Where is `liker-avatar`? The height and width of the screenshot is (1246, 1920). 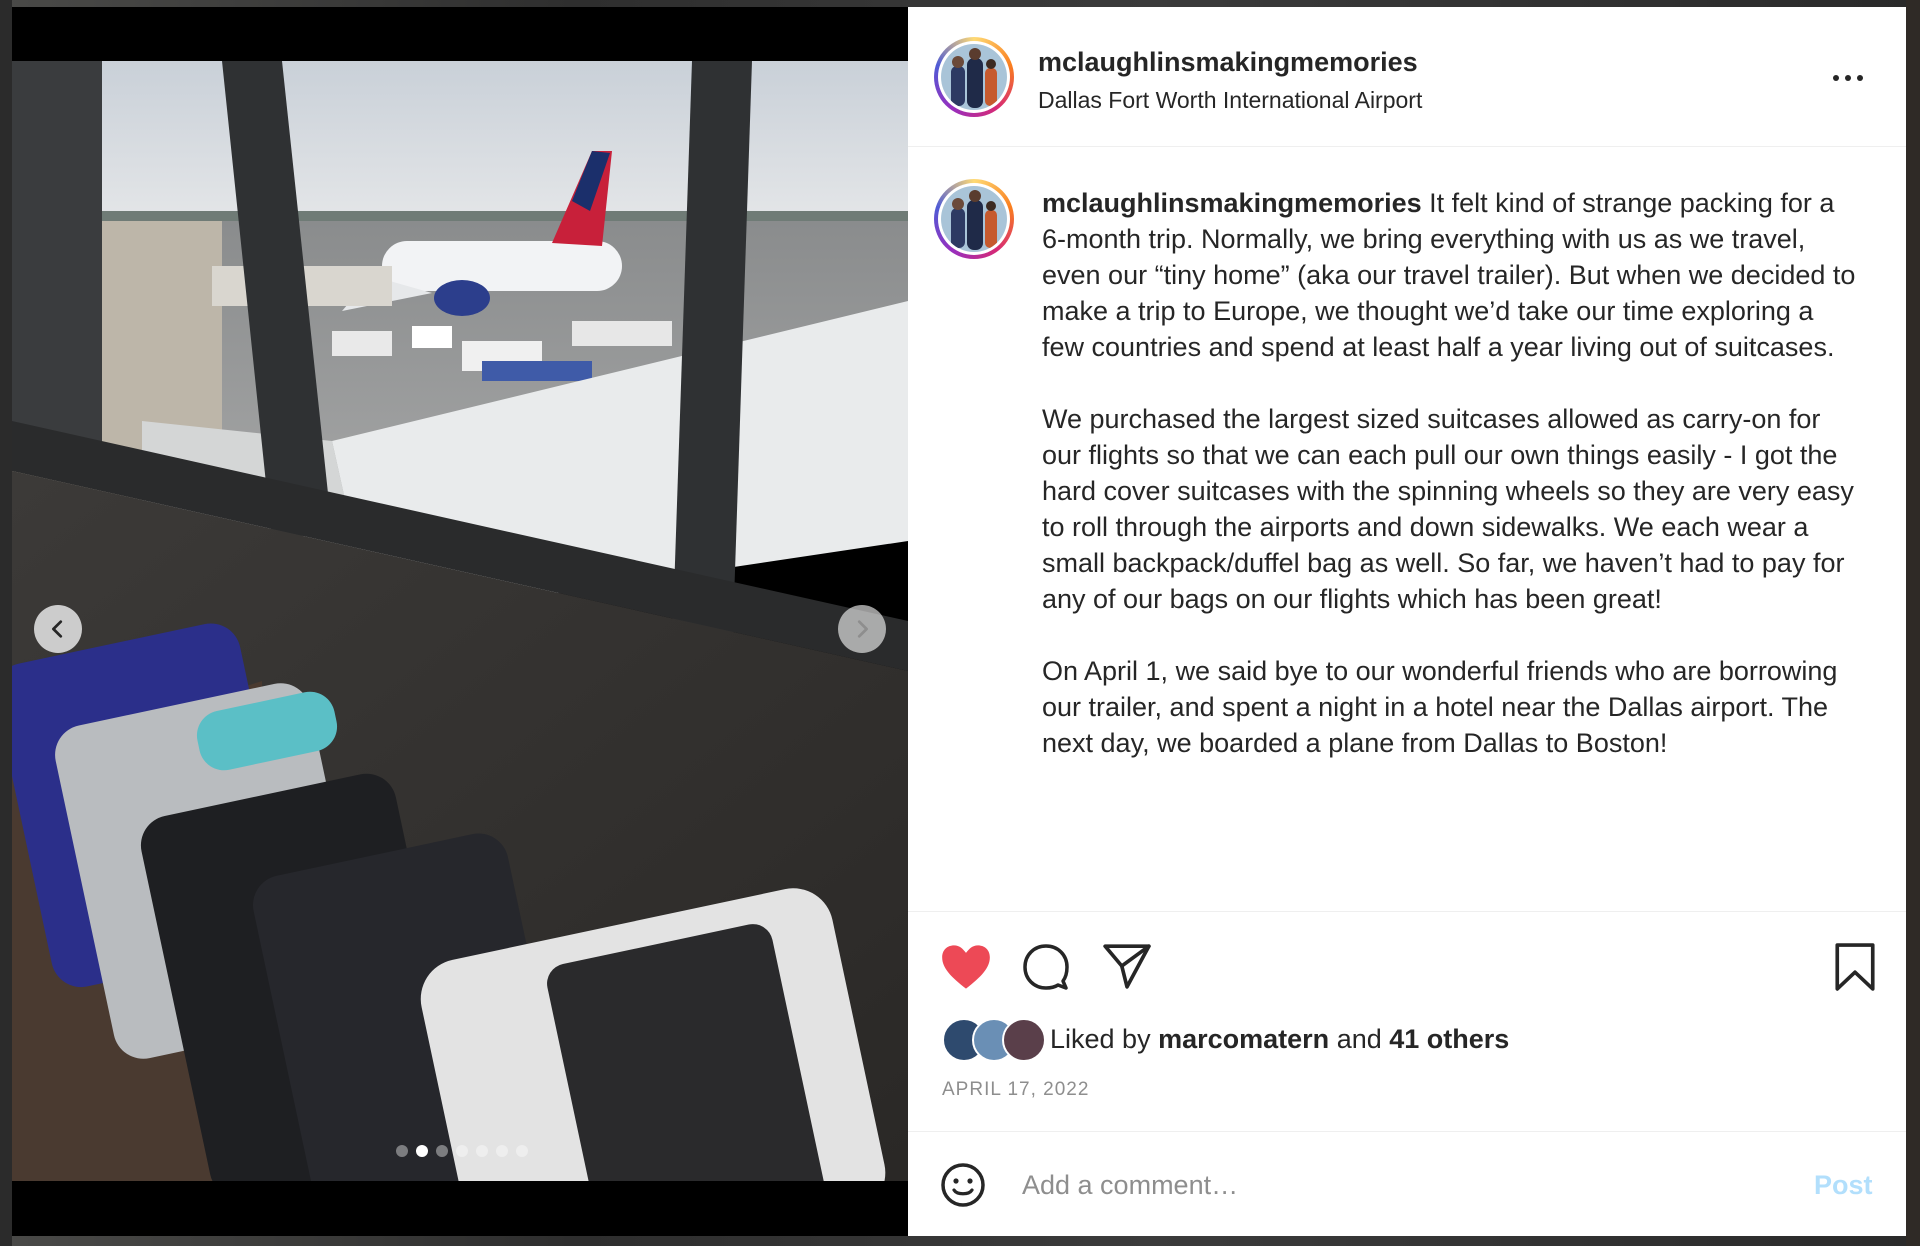
liker-avatar is located at coordinates (1024, 1040).